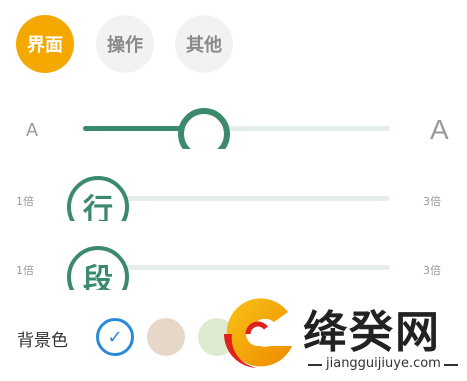 This screenshot has width=467, height=381. I want to click on line-spacing-thumb: 行, so click(98, 196).